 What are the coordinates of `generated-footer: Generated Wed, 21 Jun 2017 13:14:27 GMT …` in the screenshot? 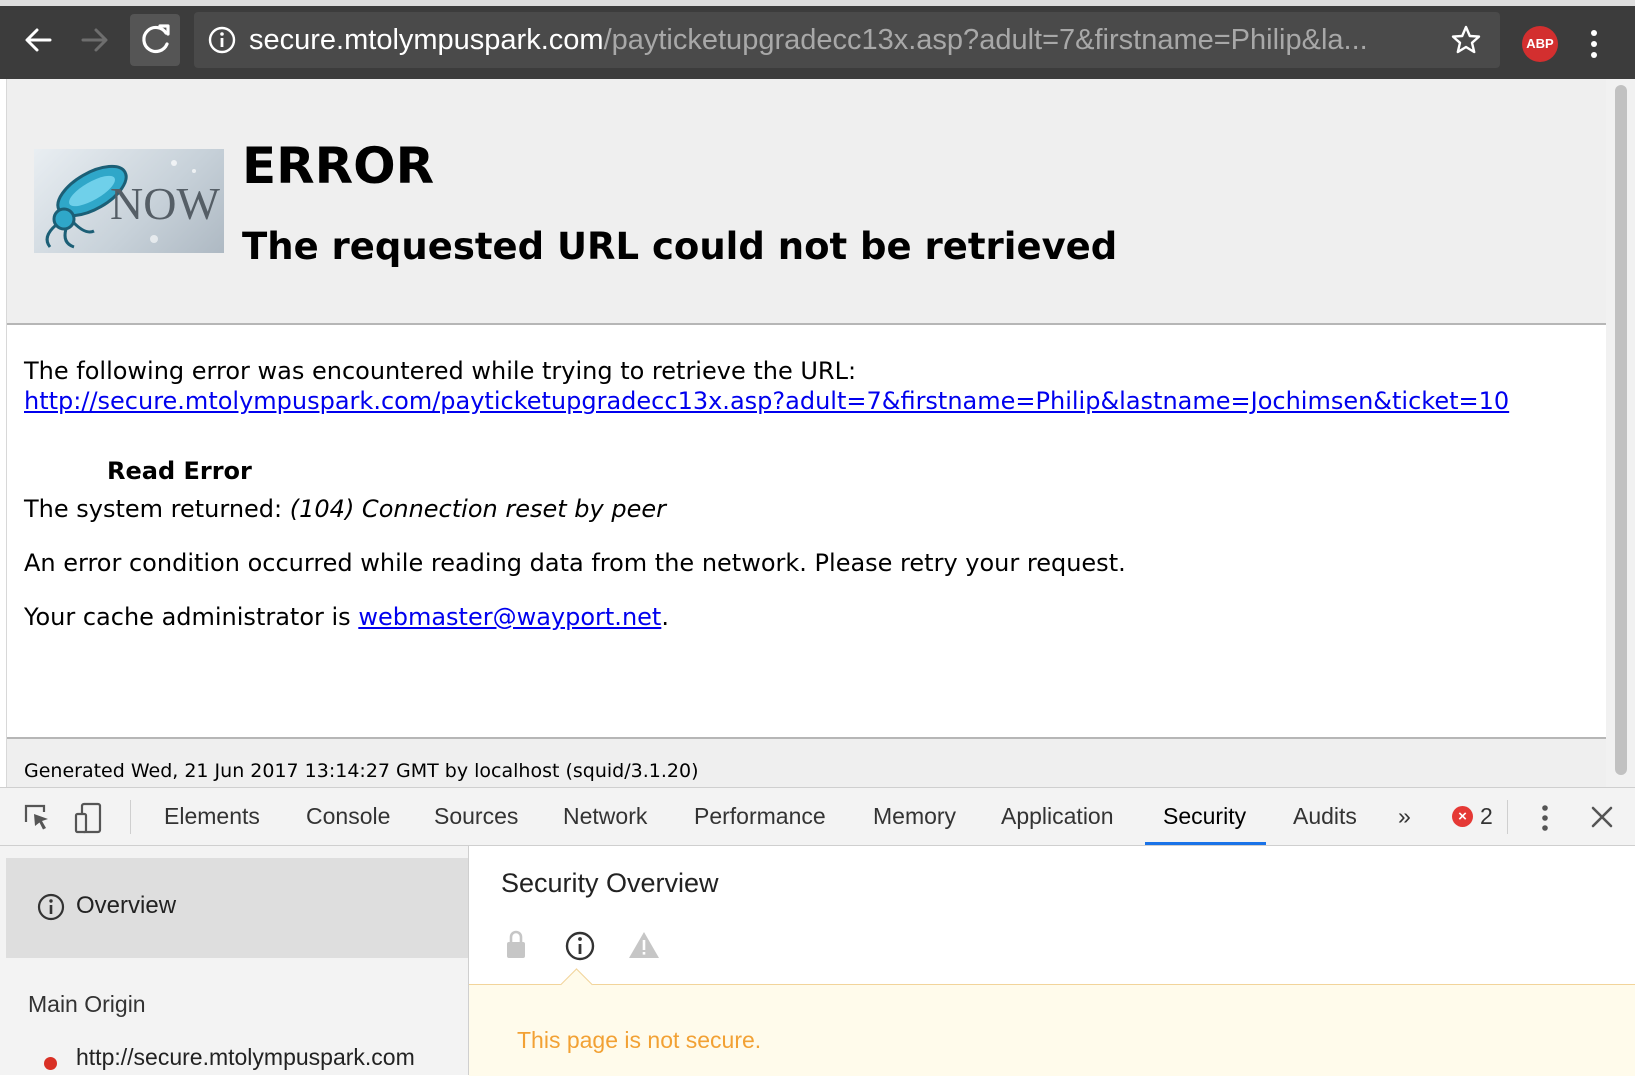 It's located at (361, 771).